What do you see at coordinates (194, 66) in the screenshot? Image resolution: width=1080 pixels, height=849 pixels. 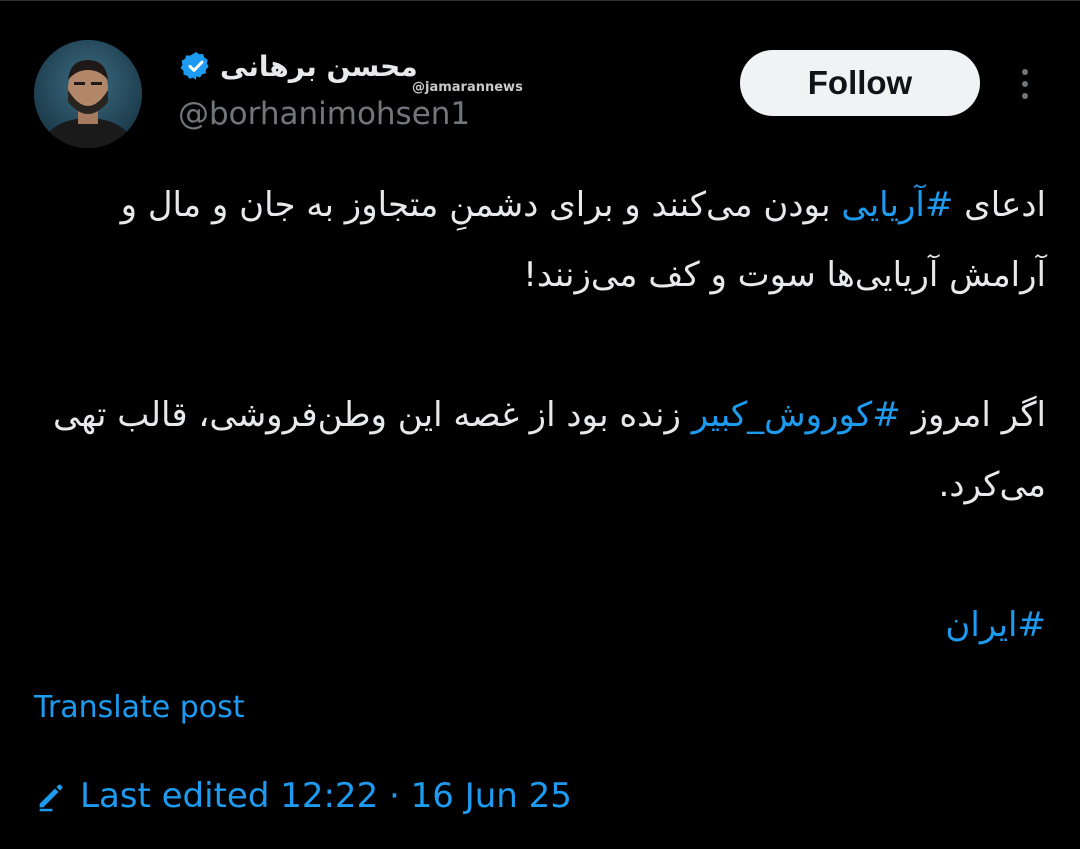 I see `verified-badge-icon` at bounding box center [194, 66].